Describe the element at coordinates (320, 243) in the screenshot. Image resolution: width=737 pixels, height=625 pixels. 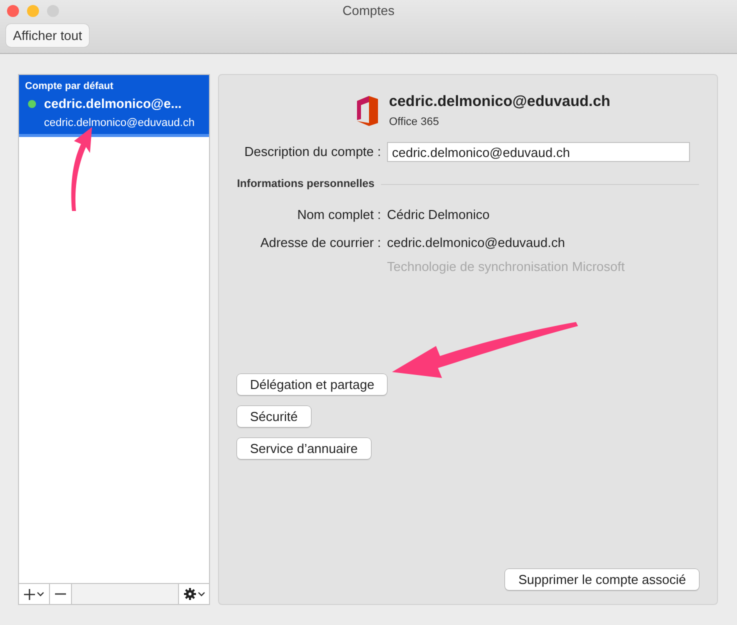
I see `field-label: Adresse de courrier :` at that location.